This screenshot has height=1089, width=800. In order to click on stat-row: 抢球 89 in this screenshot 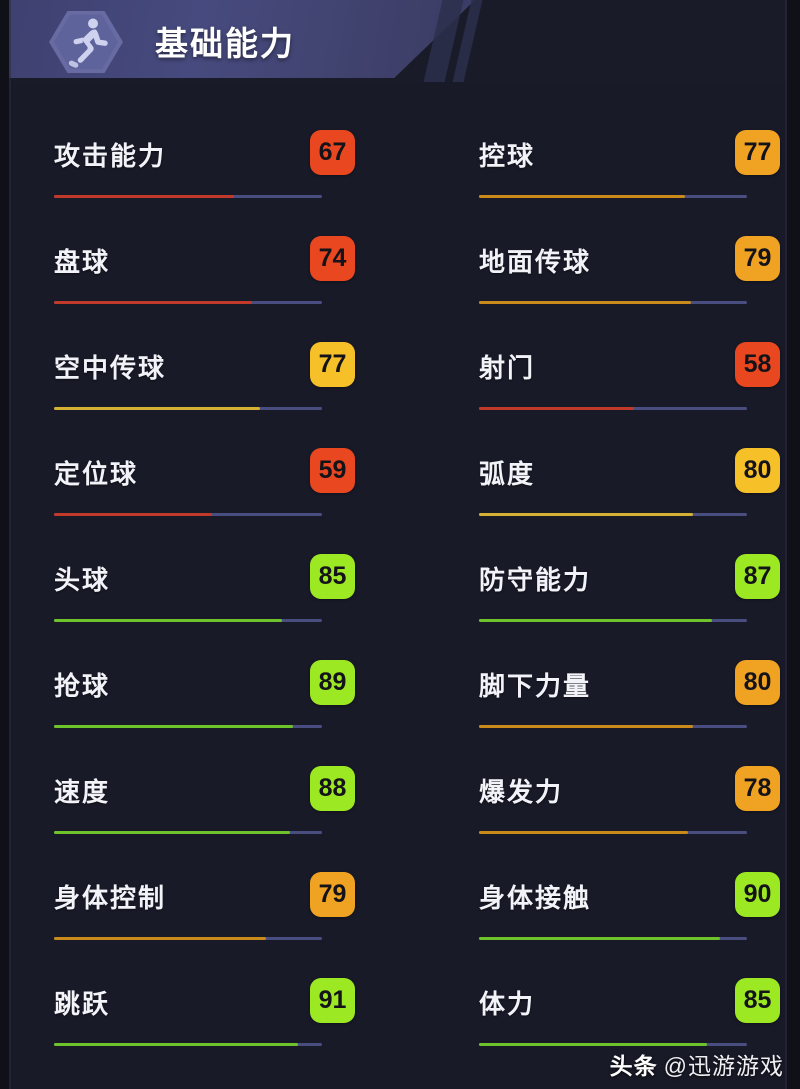, I will do `click(200, 701)`.